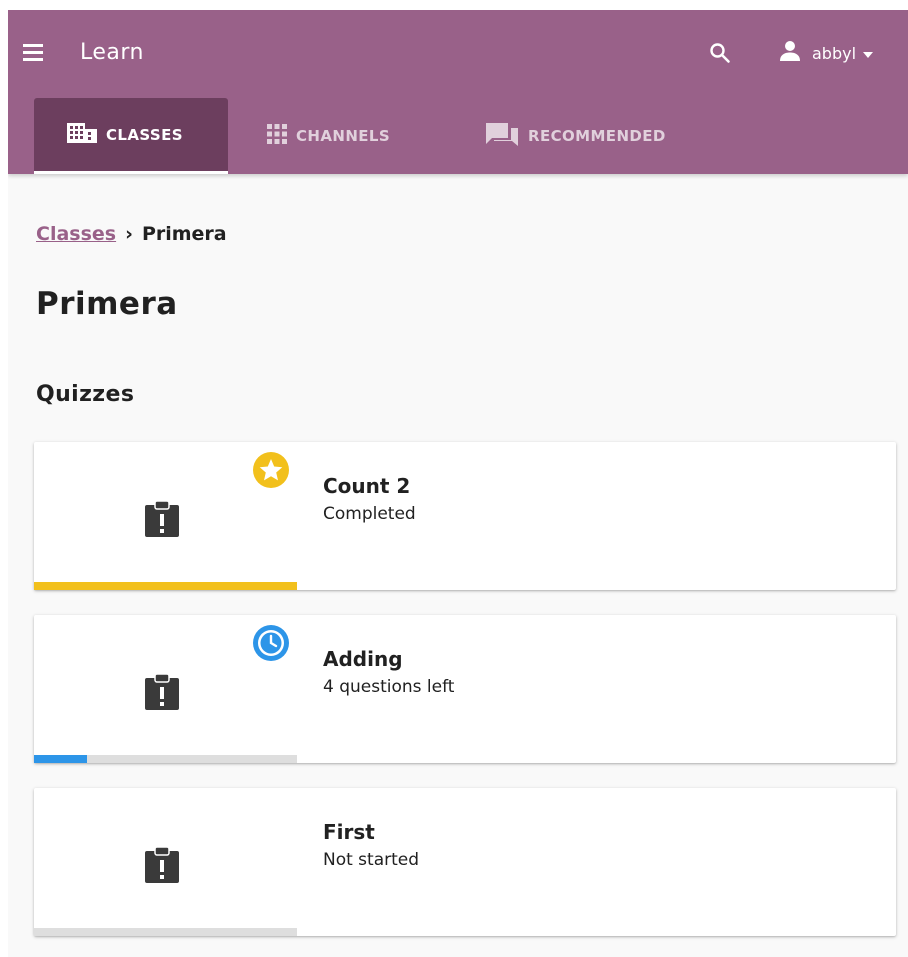  I want to click on caret-down-icon, so click(868, 53).